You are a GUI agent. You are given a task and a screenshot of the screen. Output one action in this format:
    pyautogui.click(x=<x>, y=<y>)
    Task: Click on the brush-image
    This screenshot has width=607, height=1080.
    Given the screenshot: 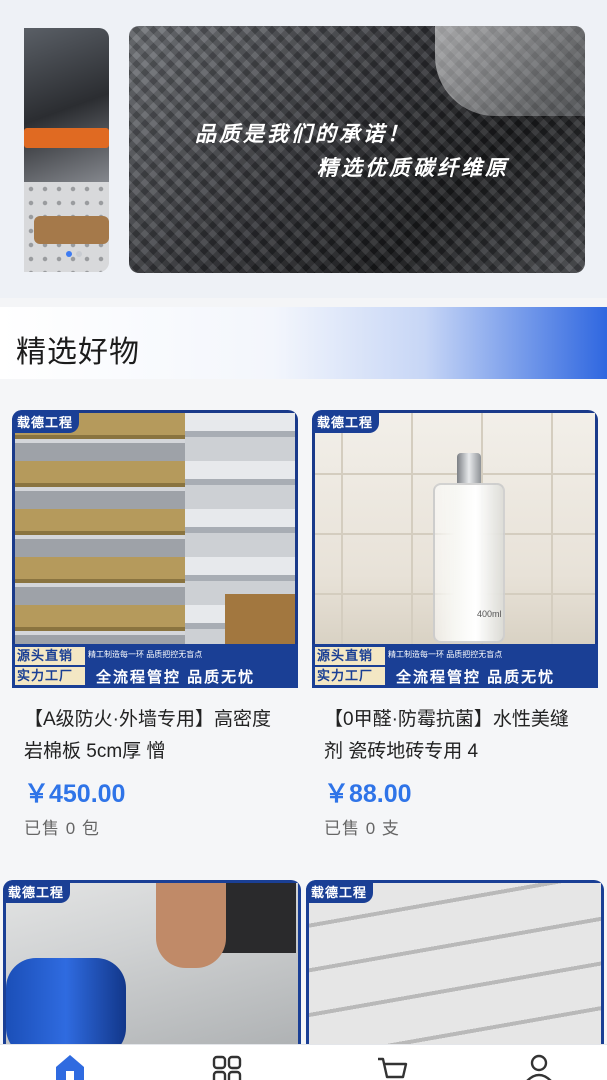 What is the action you would take?
    pyautogui.click(x=71, y=230)
    